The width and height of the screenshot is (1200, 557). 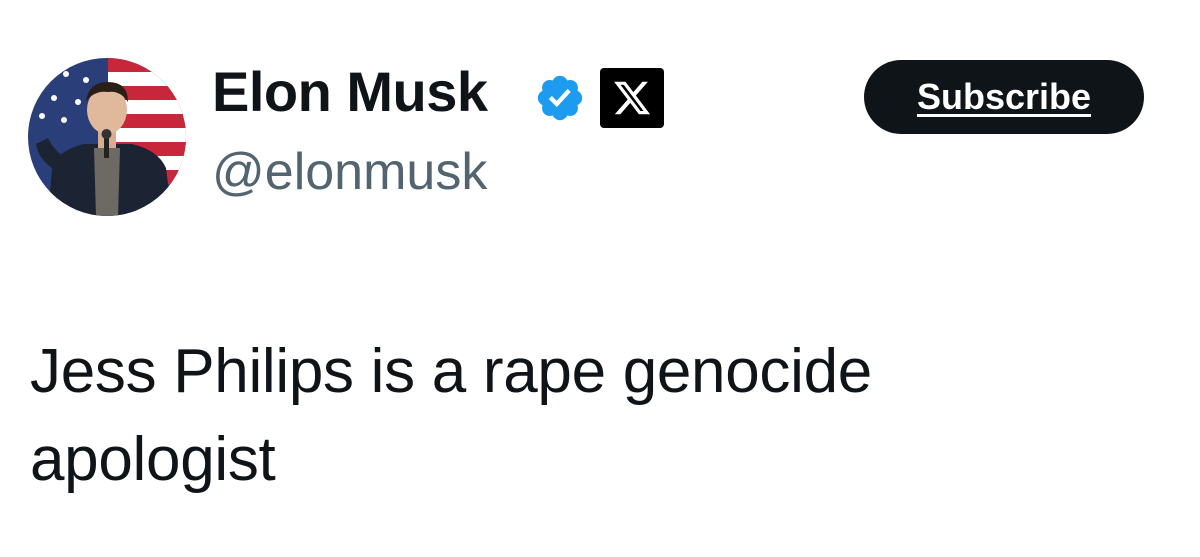 What do you see at coordinates (350, 92) in the screenshot?
I see `author-name: Elon Musk` at bounding box center [350, 92].